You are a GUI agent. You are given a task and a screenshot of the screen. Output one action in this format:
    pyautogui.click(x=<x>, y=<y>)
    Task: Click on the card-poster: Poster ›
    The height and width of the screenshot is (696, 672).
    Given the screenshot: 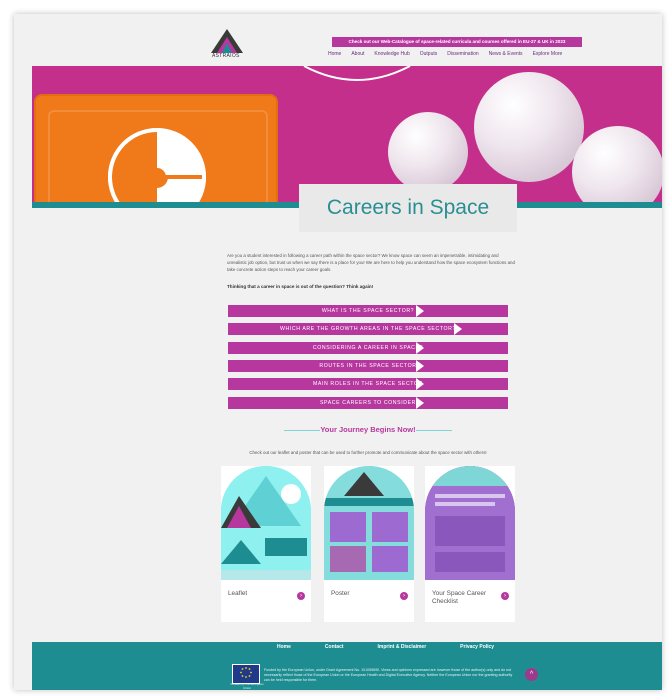 What is the action you would take?
    pyautogui.click(x=369, y=544)
    